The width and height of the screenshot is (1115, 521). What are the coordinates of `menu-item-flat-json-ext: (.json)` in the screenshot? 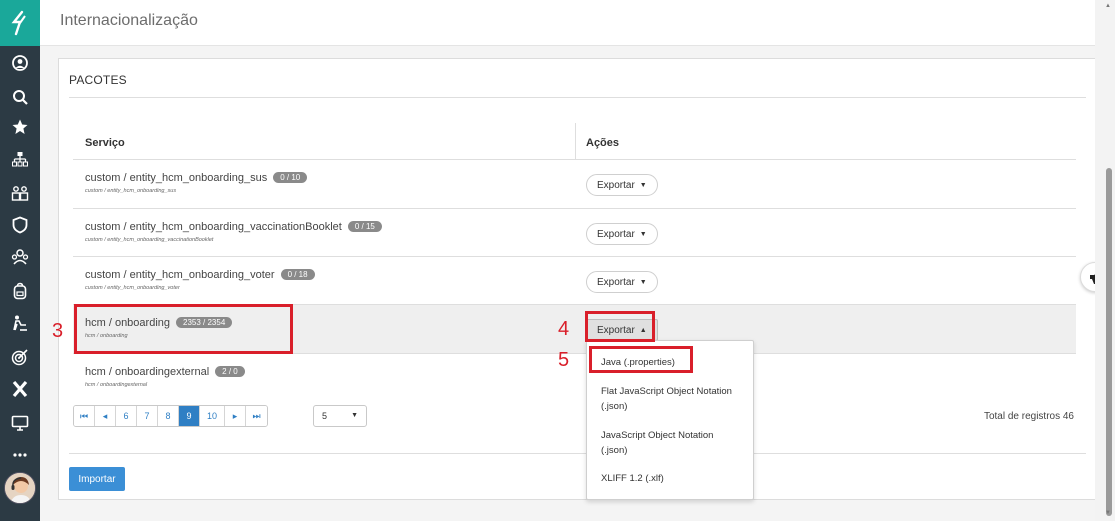 It's located at (614, 406).